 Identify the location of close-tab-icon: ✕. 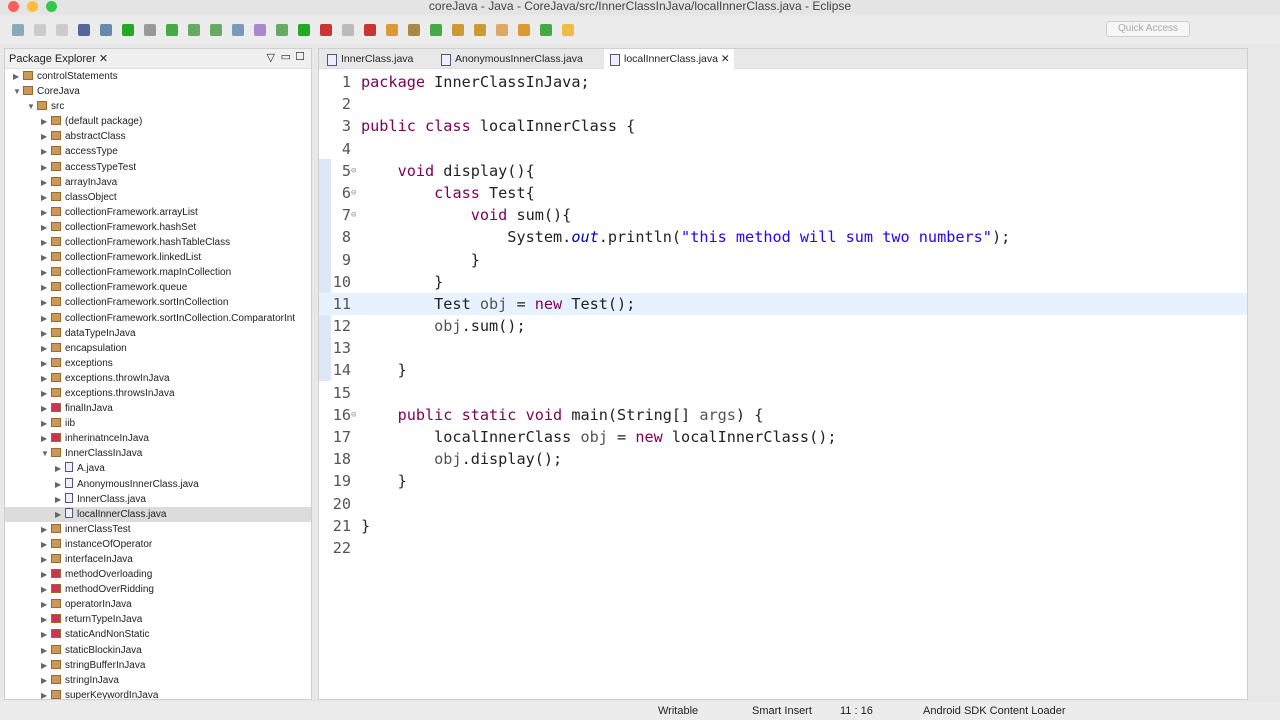
(724, 59).